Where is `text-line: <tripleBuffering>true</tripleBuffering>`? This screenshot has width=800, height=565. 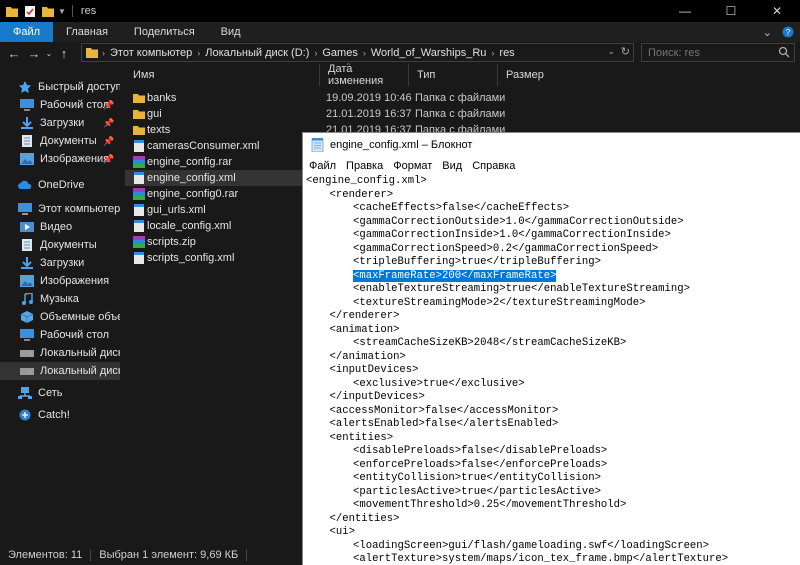
text-line: <tripleBuffering>true</tripleBuffering> is located at coordinates (477, 263).